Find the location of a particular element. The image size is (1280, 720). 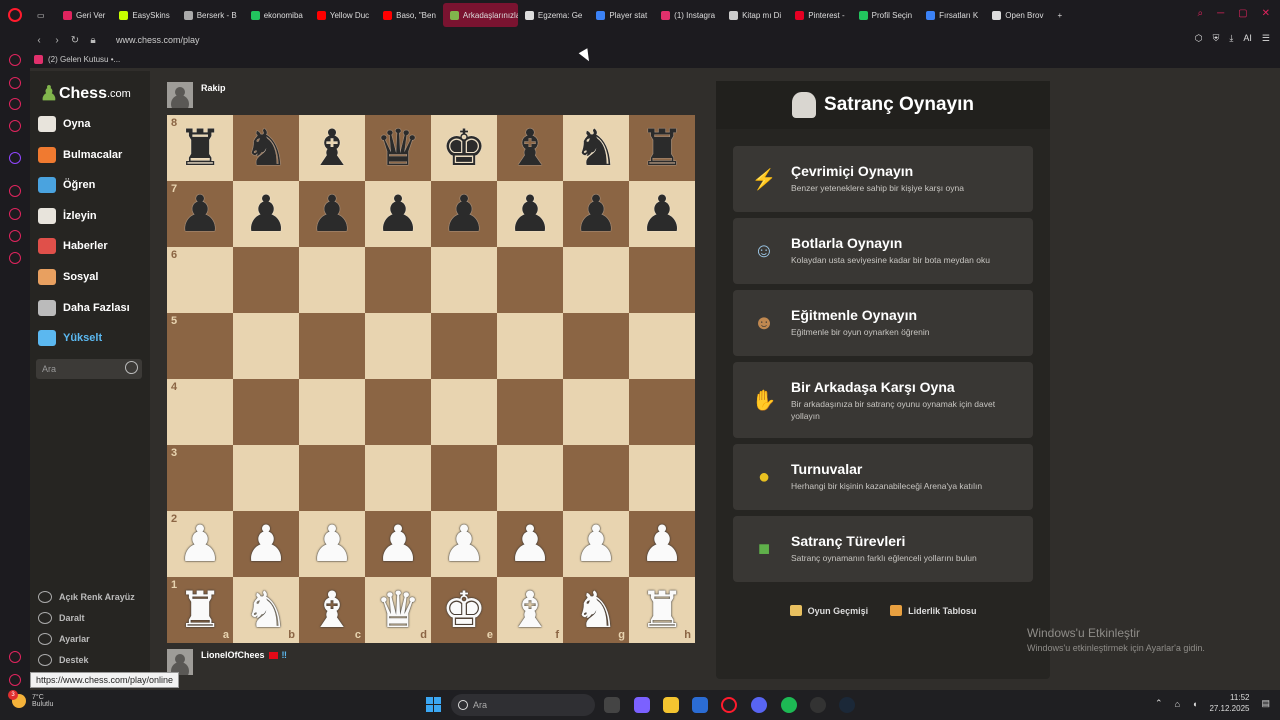

file-explorer-icon is located at coordinates (671, 705).